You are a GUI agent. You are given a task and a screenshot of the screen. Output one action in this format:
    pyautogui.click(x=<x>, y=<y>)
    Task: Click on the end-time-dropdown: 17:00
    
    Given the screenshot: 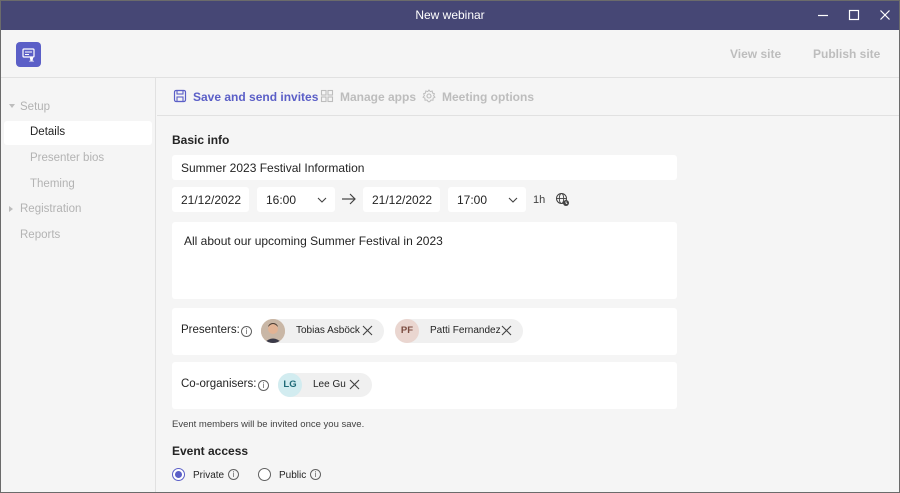 What is the action you would take?
    pyautogui.click(x=487, y=199)
    